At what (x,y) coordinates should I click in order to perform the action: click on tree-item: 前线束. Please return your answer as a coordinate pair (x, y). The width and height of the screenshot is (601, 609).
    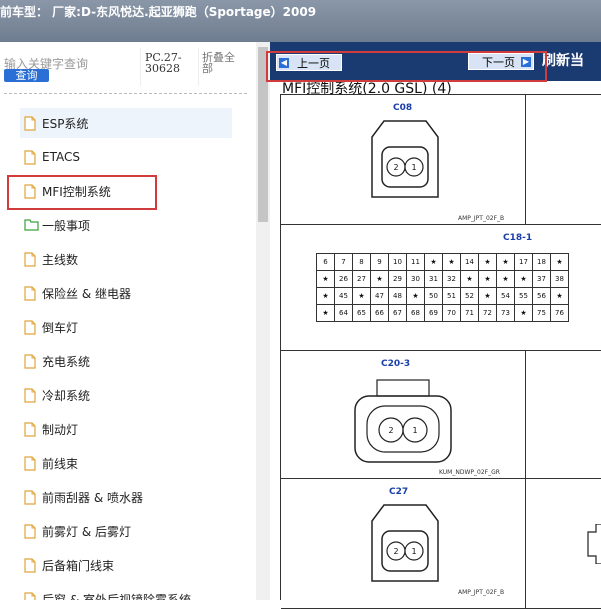
    Looking at the image, I should click on (51, 463).